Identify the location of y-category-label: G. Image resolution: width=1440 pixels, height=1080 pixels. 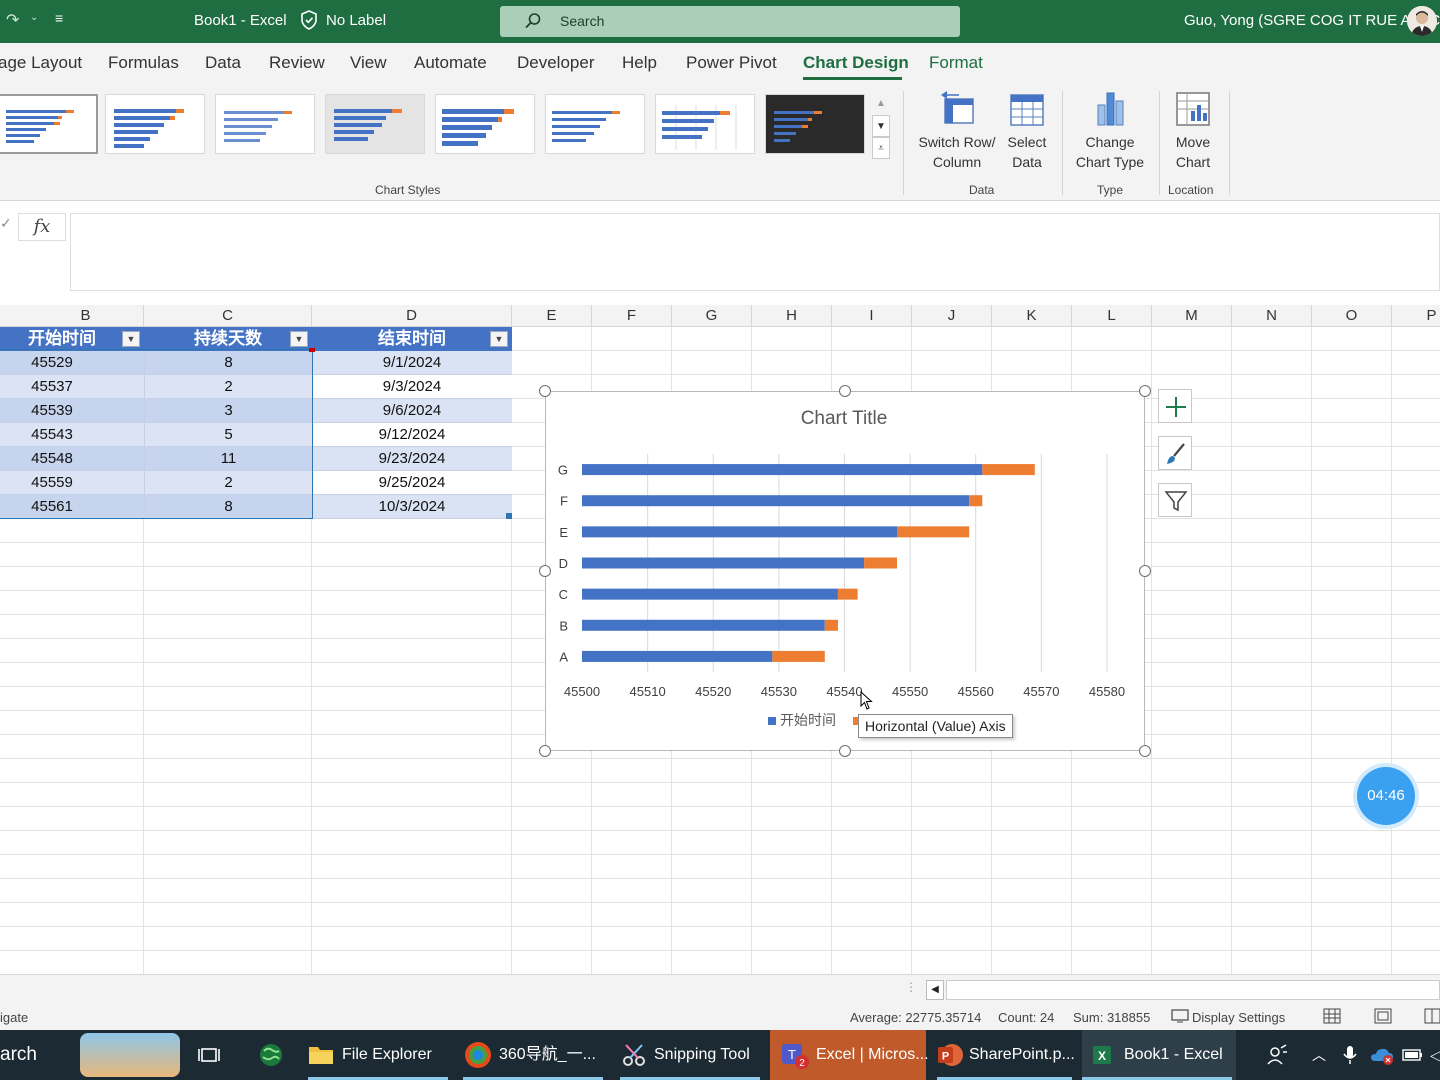
(563, 470).